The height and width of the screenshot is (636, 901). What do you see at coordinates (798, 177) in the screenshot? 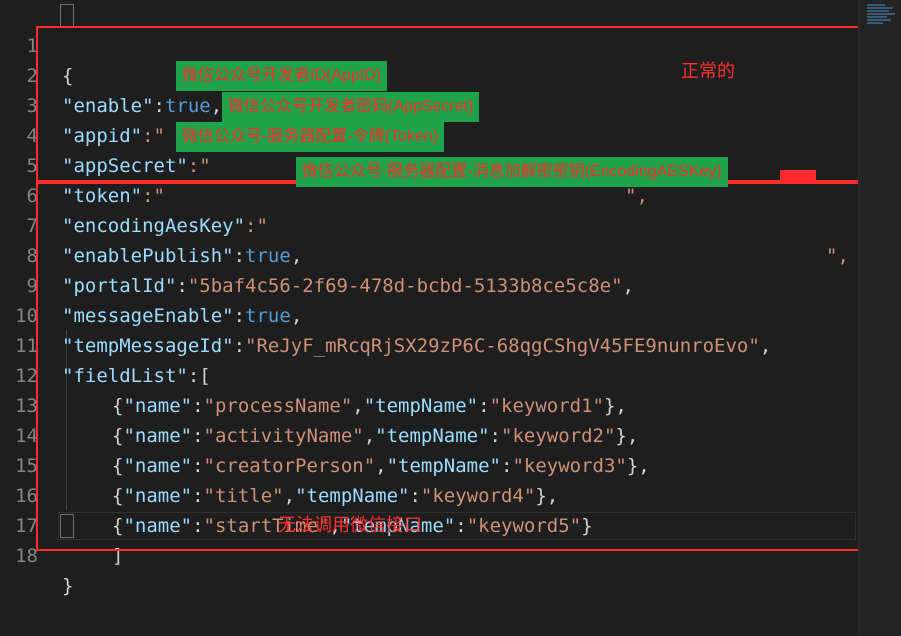
I see `redaction-mark` at bounding box center [798, 177].